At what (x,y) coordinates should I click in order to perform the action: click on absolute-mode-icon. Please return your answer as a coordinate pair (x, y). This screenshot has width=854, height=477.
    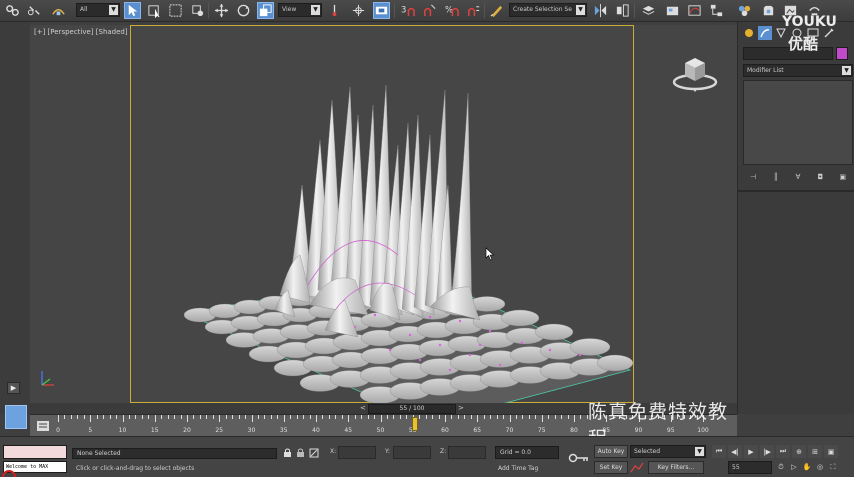
    Looking at the image, I should click on (314, 453).